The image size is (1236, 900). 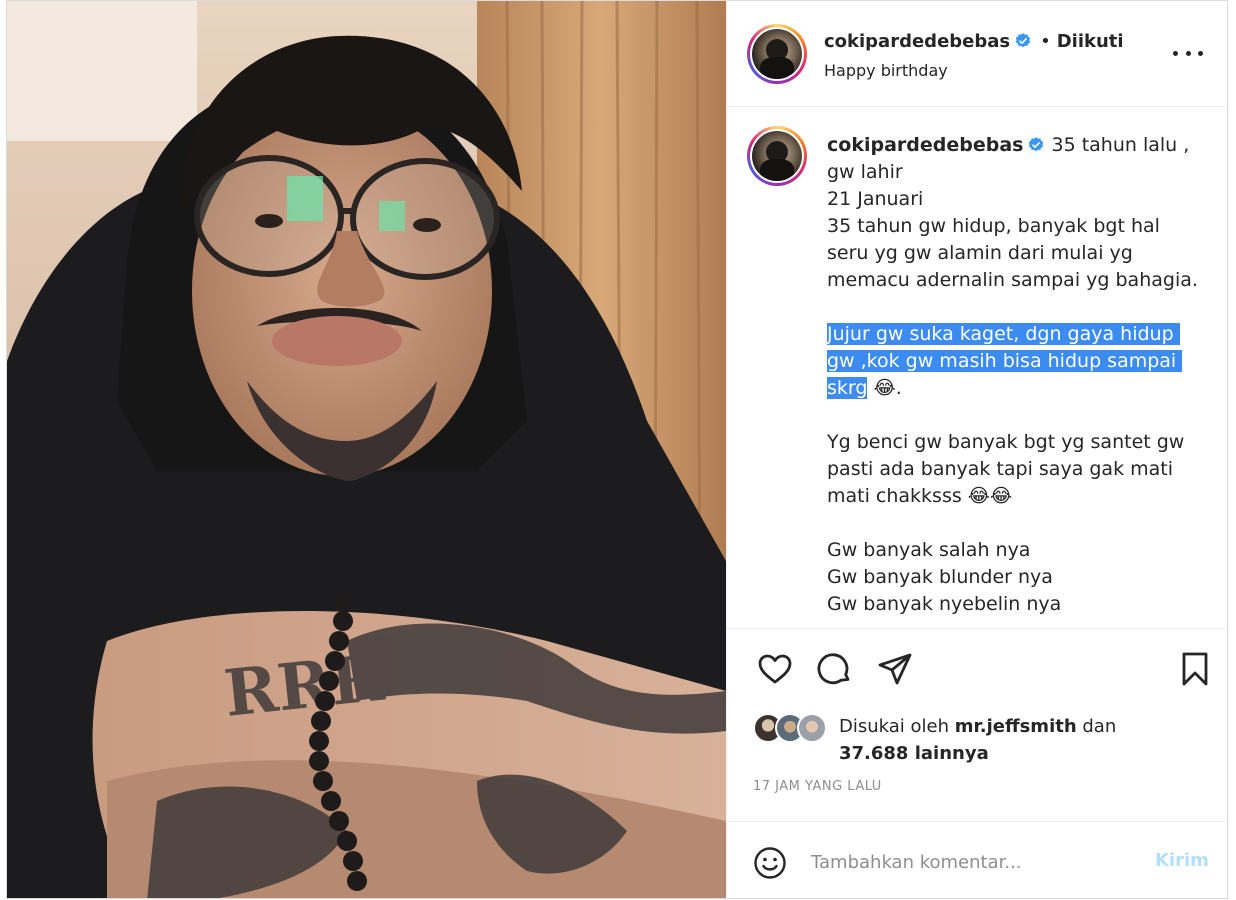 I want to click on author-username: cokipardedebebas, so click(x=917, y=41).